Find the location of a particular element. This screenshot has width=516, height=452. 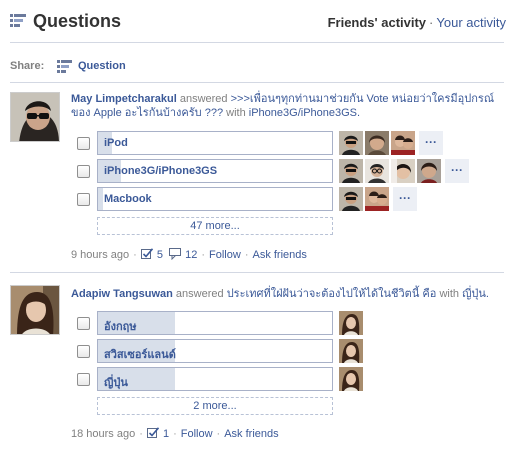

option-label: ญี่ปุ่น is located at coordinates (116, 383).